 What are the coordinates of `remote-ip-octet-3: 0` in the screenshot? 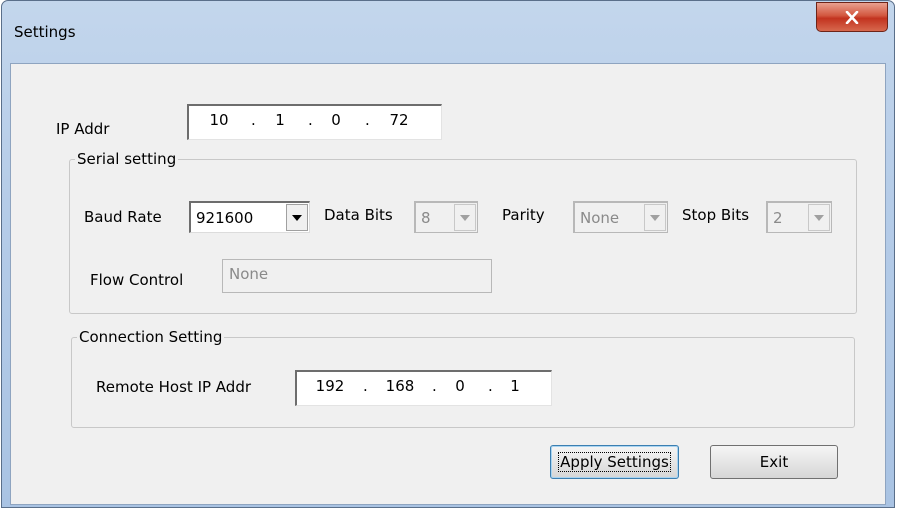 It's located at (460, 386).